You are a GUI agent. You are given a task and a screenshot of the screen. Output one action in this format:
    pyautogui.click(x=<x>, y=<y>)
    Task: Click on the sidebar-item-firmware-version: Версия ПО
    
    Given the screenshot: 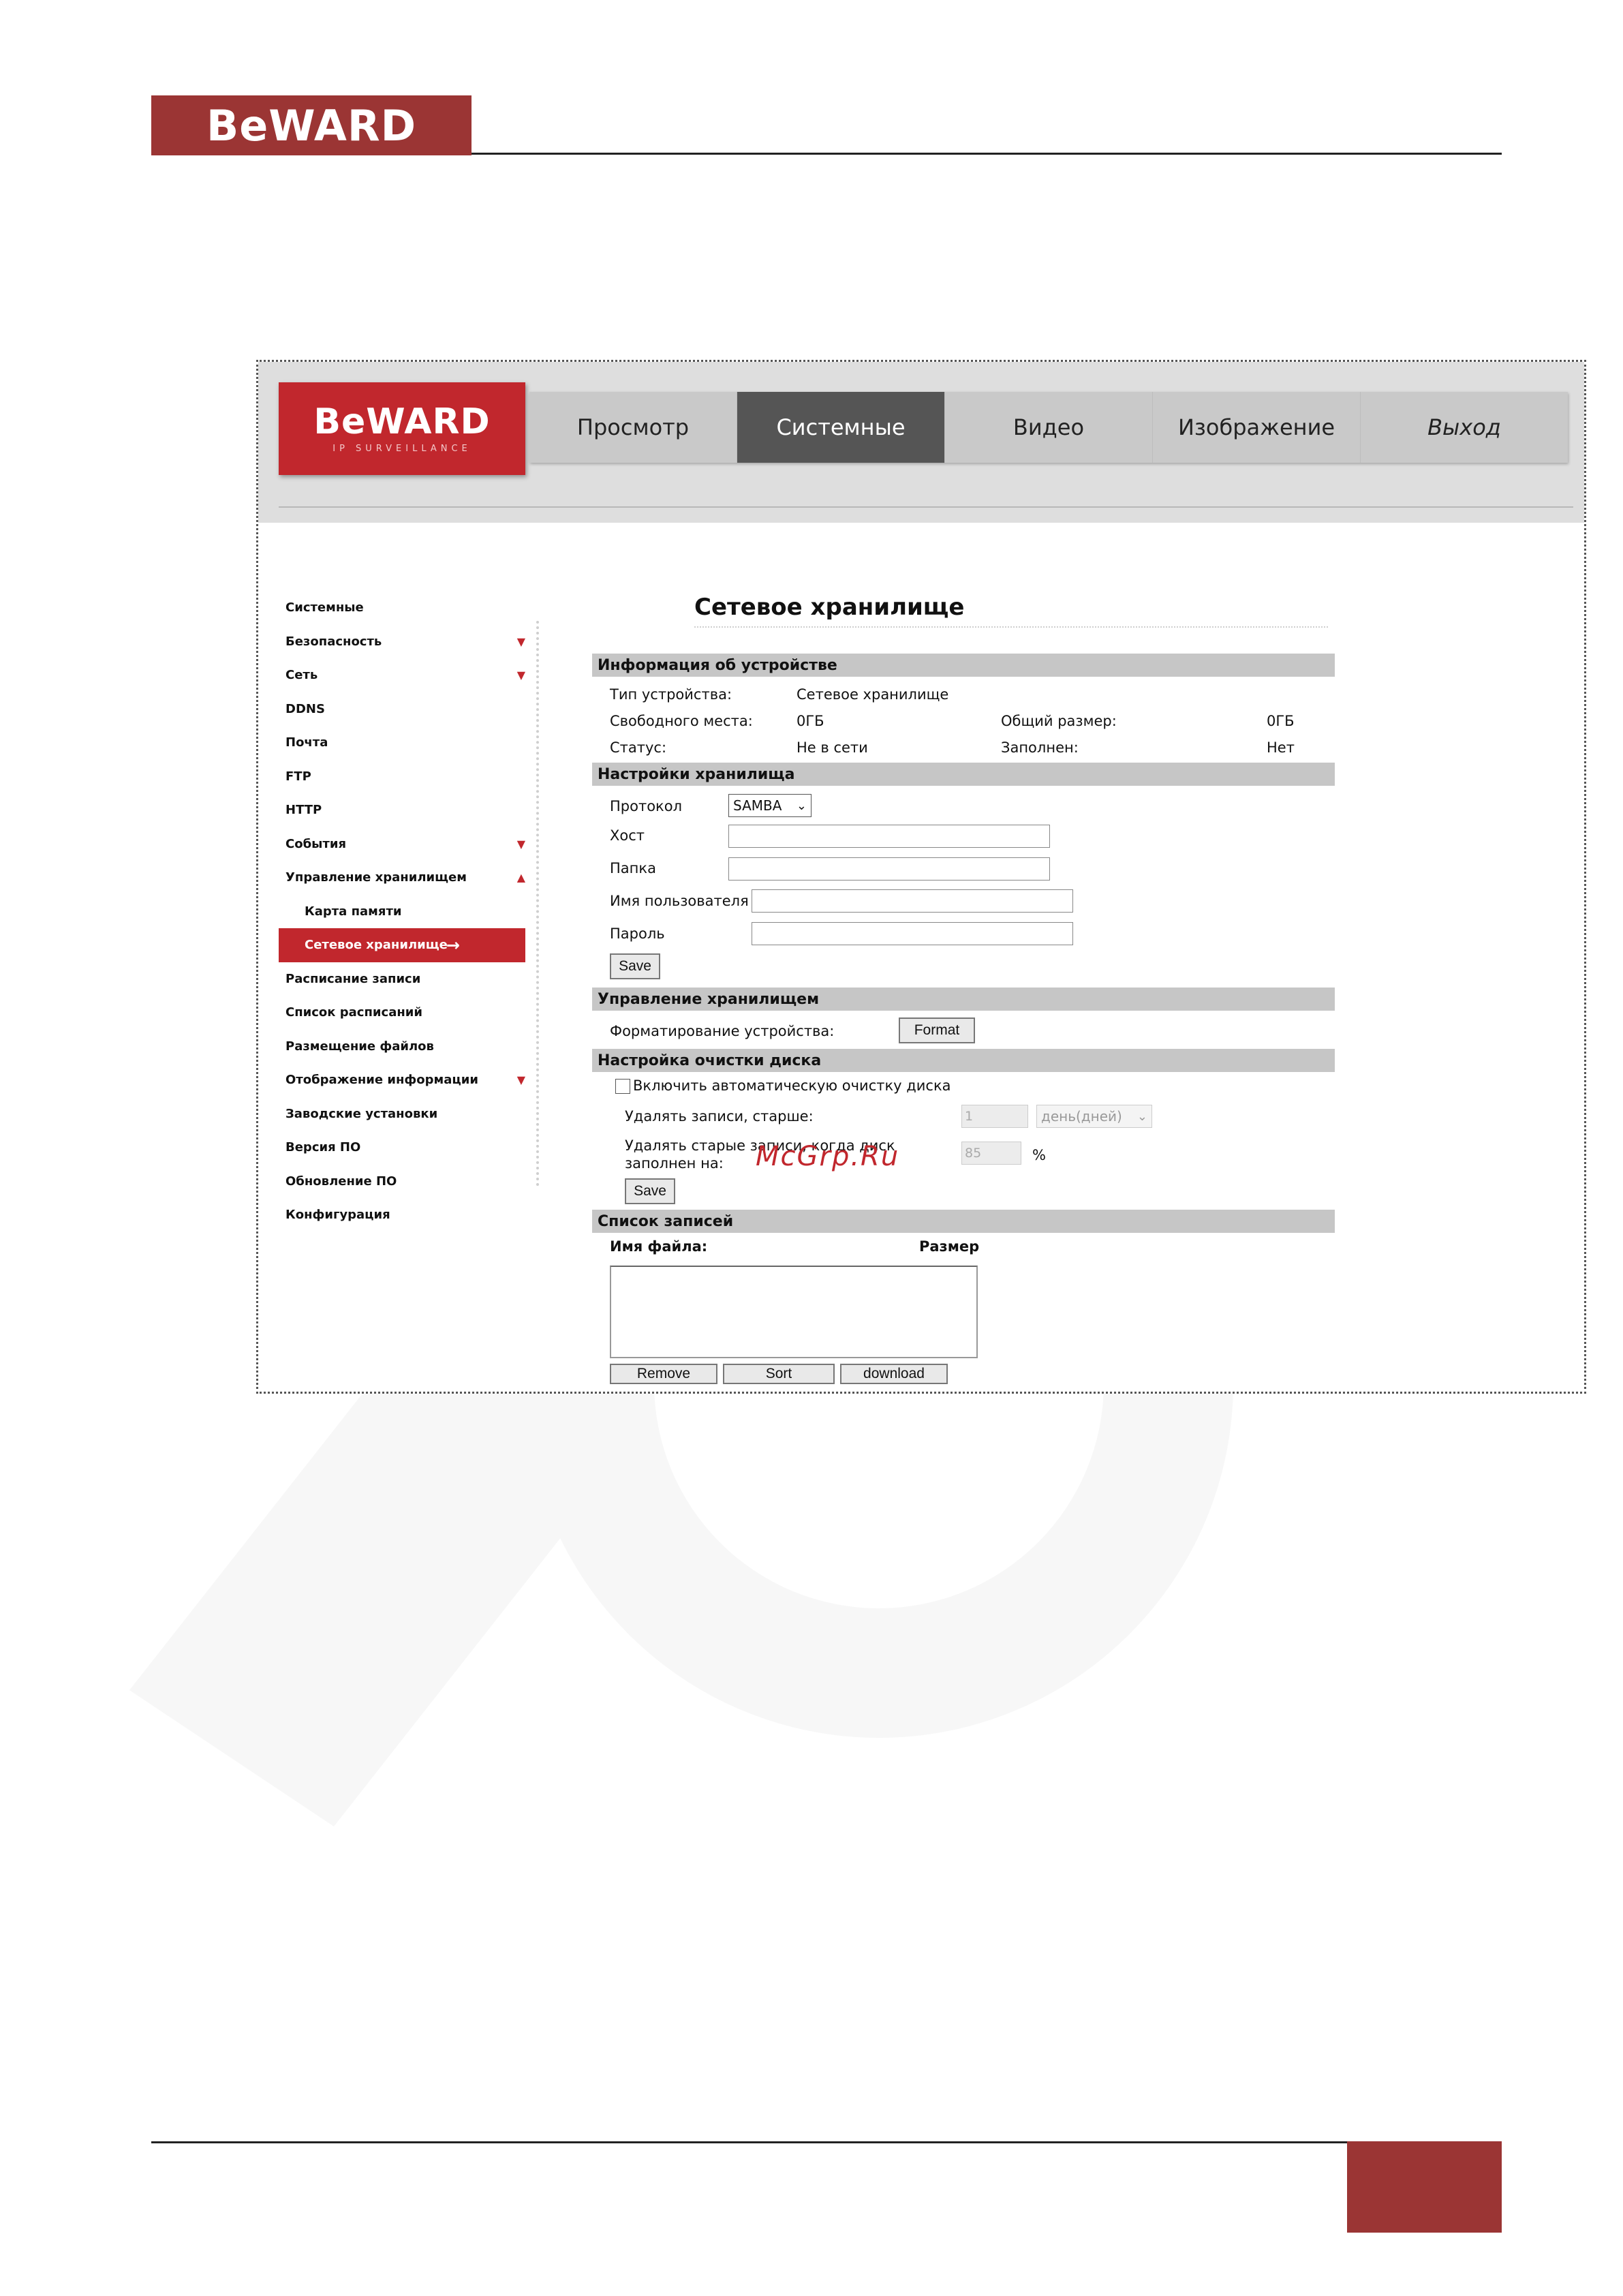 What is the action you would take?
    pyautogui.click(x=402, y=1148)
    